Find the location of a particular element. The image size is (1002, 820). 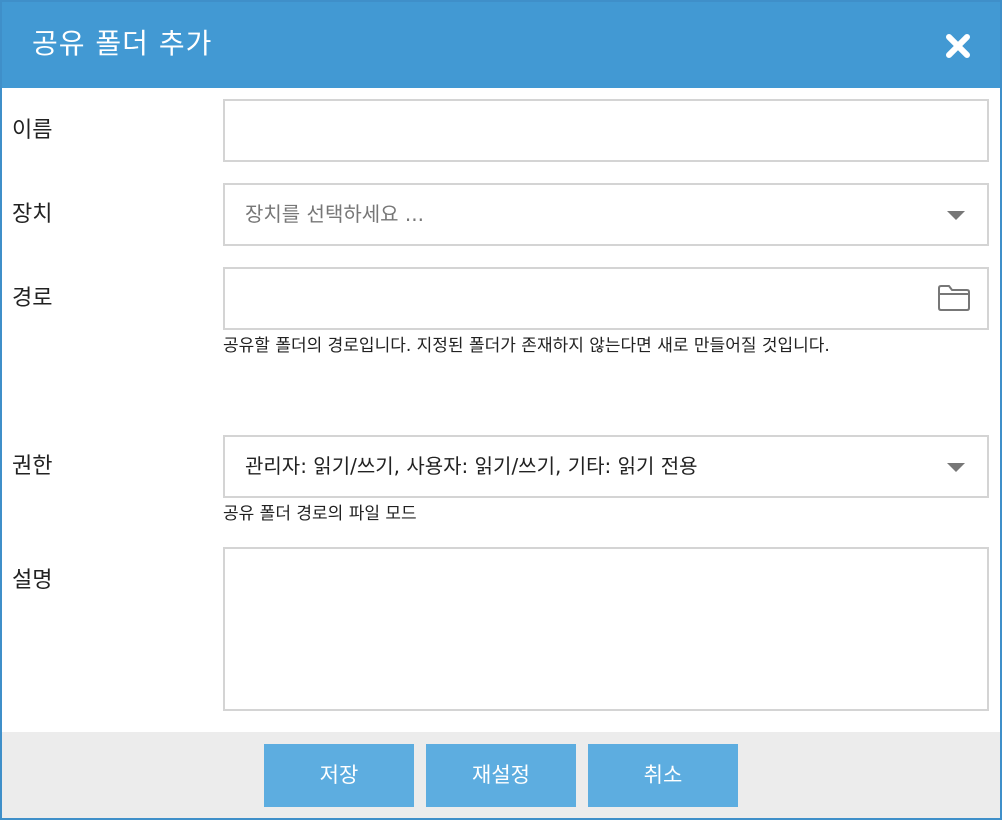

save-button: 저장 is located at coordinates (339, 775).